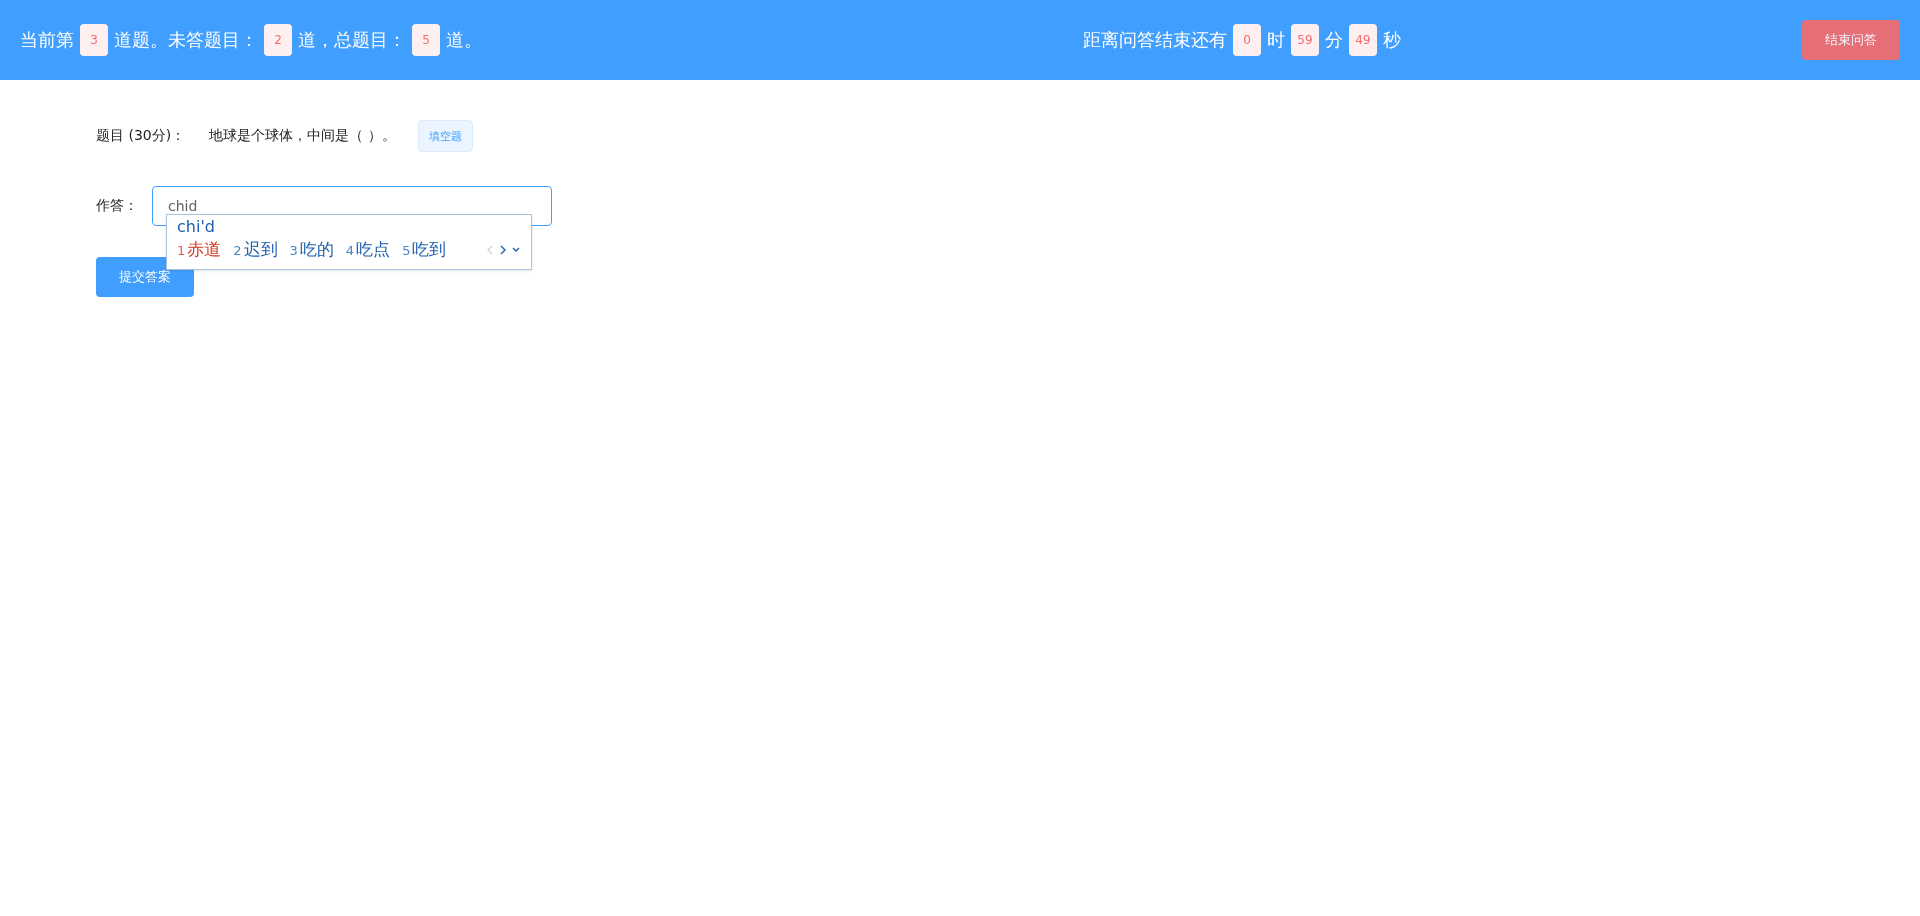 This screenshot has width=1920, height=916. What do you see at coordinates (302, 136) in the screenshot?
I see `question-text: 地球是个球体，中间是（ ）。` at bounding box center [302, 136].